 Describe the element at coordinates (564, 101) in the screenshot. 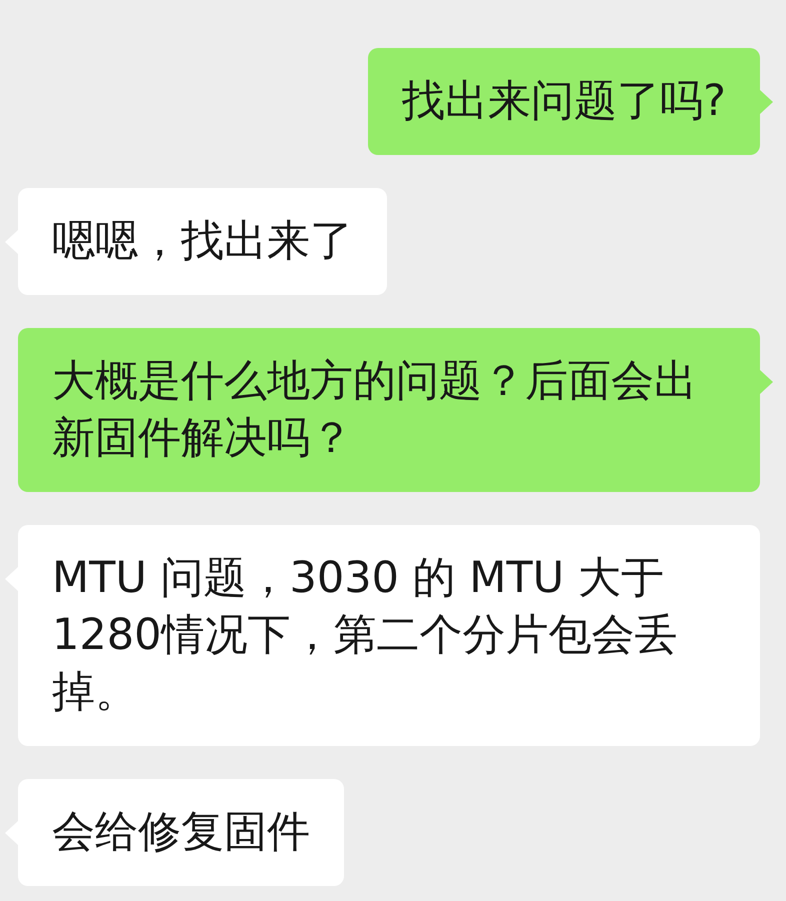

I see `message-bubble: 找出来问题了吗?` at that location.